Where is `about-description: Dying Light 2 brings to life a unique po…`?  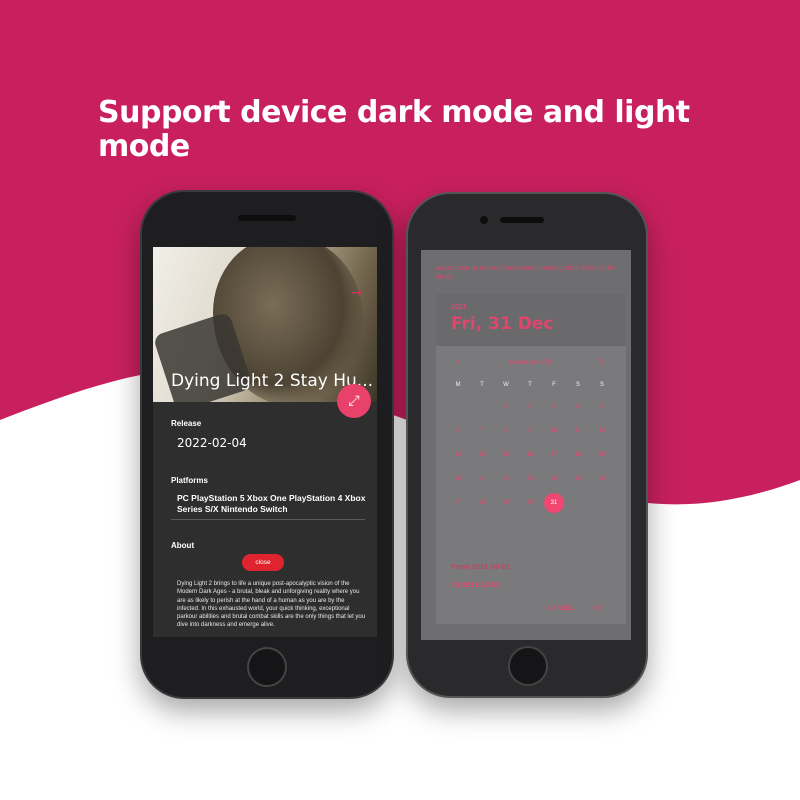 about-description: Dying Light 2 brings to life a unique po… is located at coordinates (271, 605).